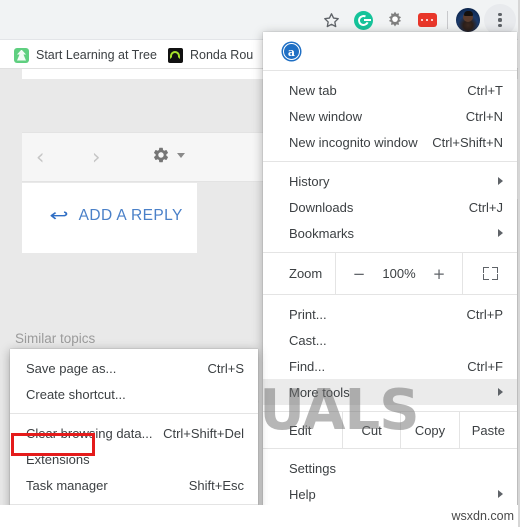  Describe the element at coordinates (130, 215) in the screenshot. I see `add-a-reply-label: ADD A REPLY` at that location.